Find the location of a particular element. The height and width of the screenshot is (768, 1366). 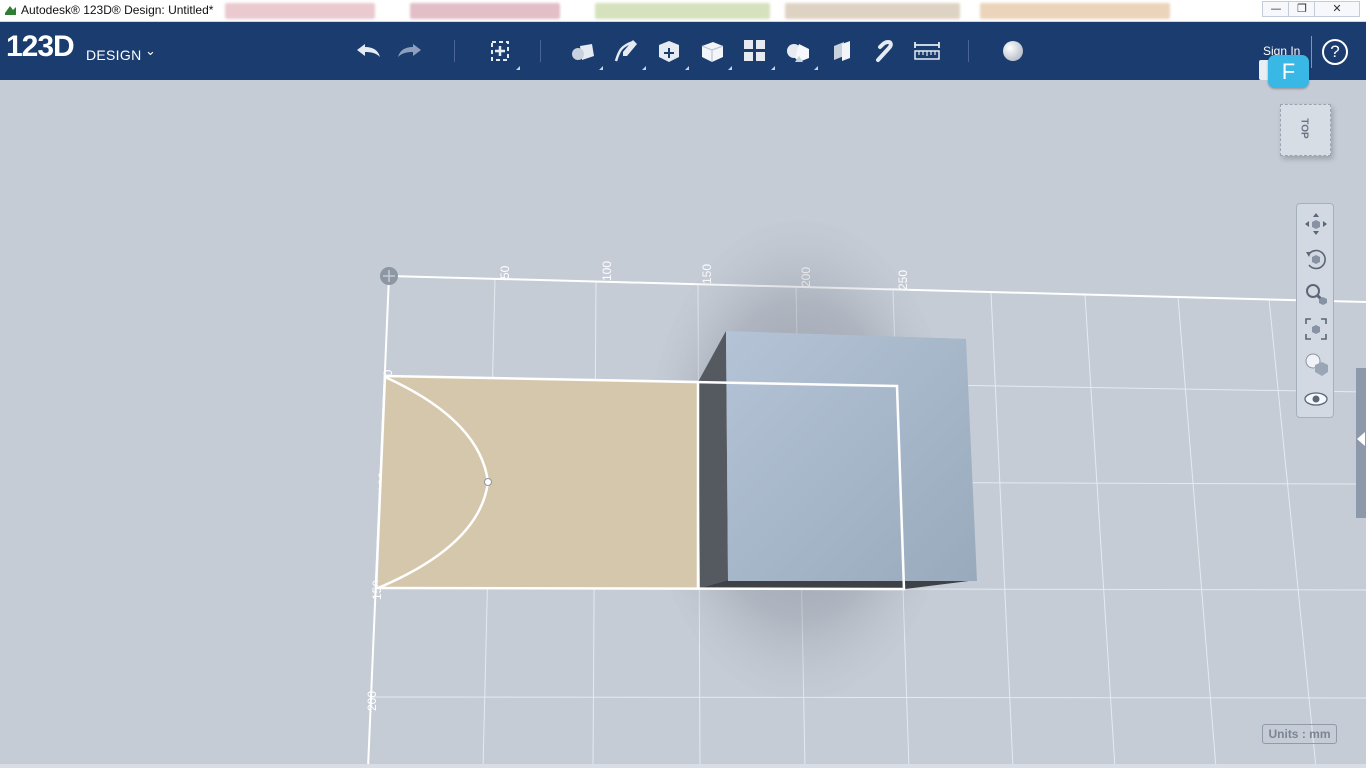

window-title: Autodesk® 123D® Design: Untitled* is located at coordinates (117, 10).